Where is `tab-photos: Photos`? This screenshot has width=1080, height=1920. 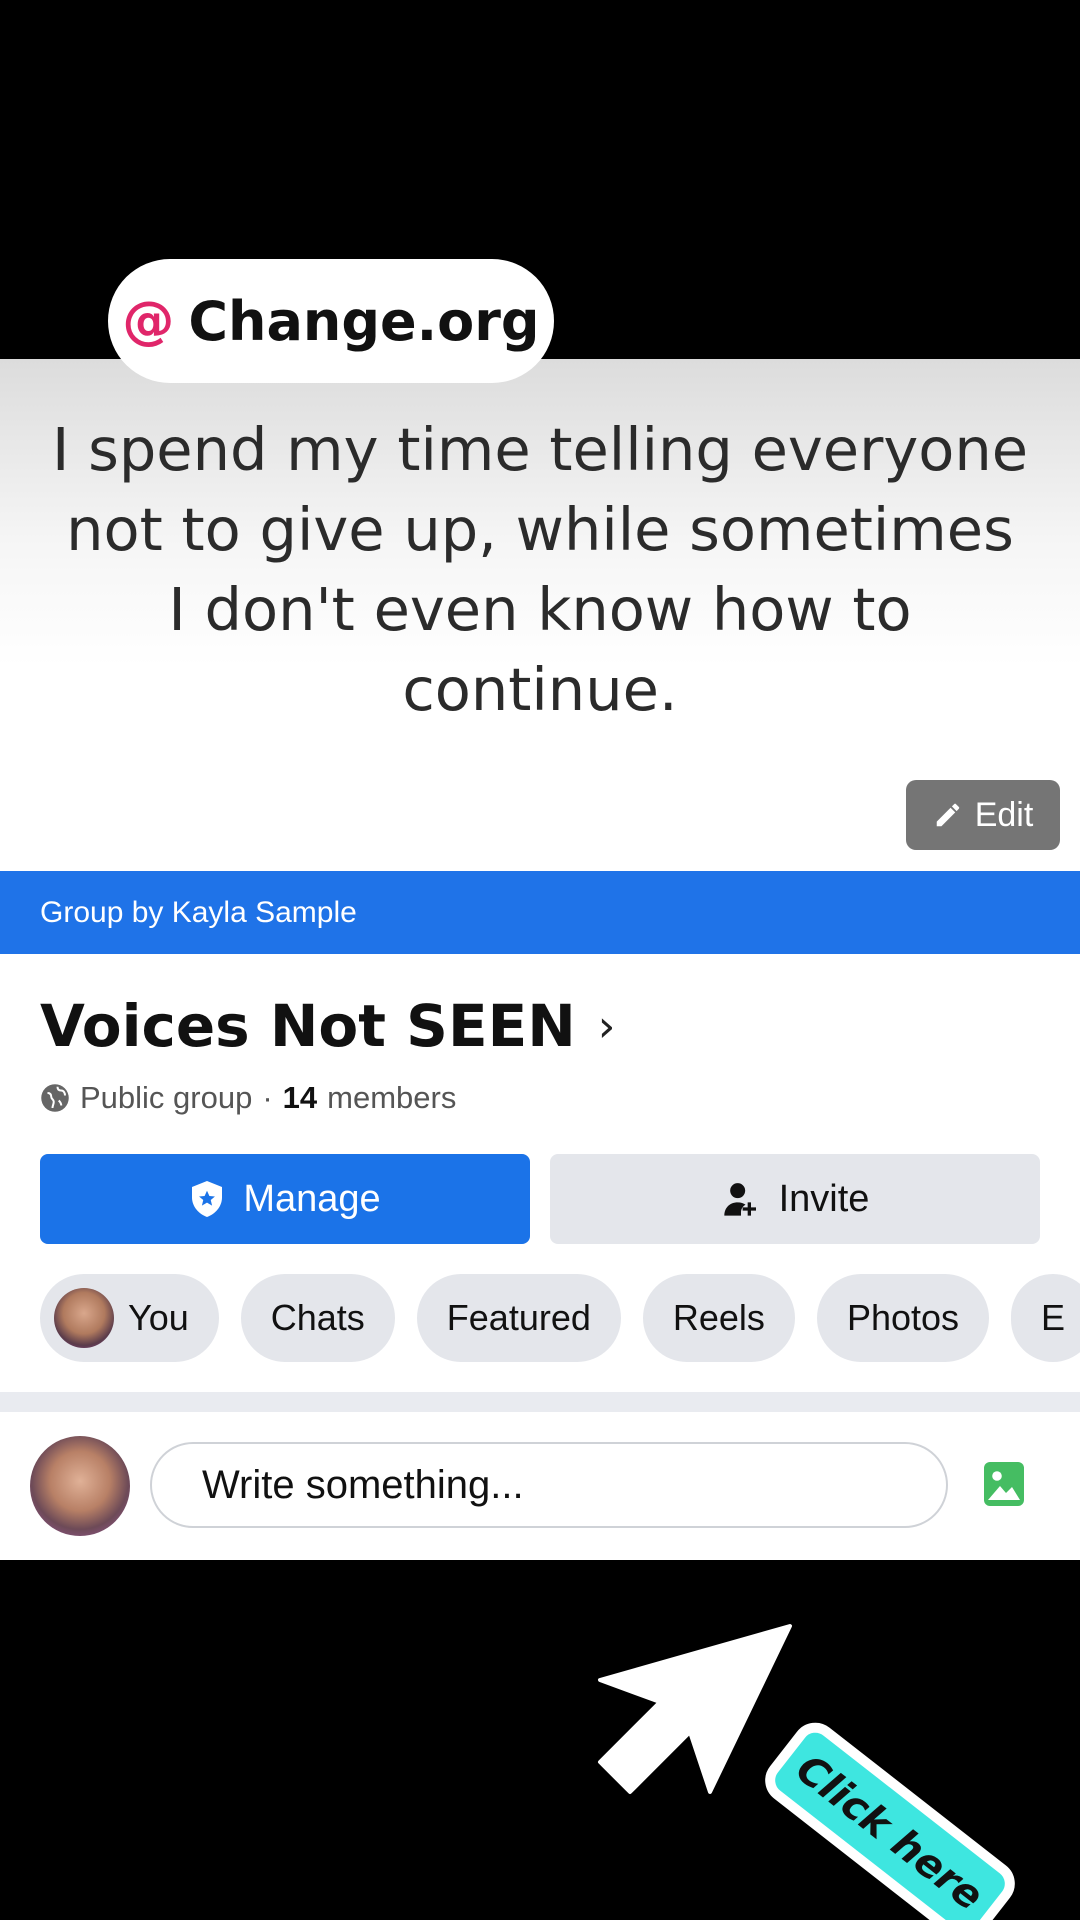
tab-photos: Photos is located at coordinates (903, 1318).